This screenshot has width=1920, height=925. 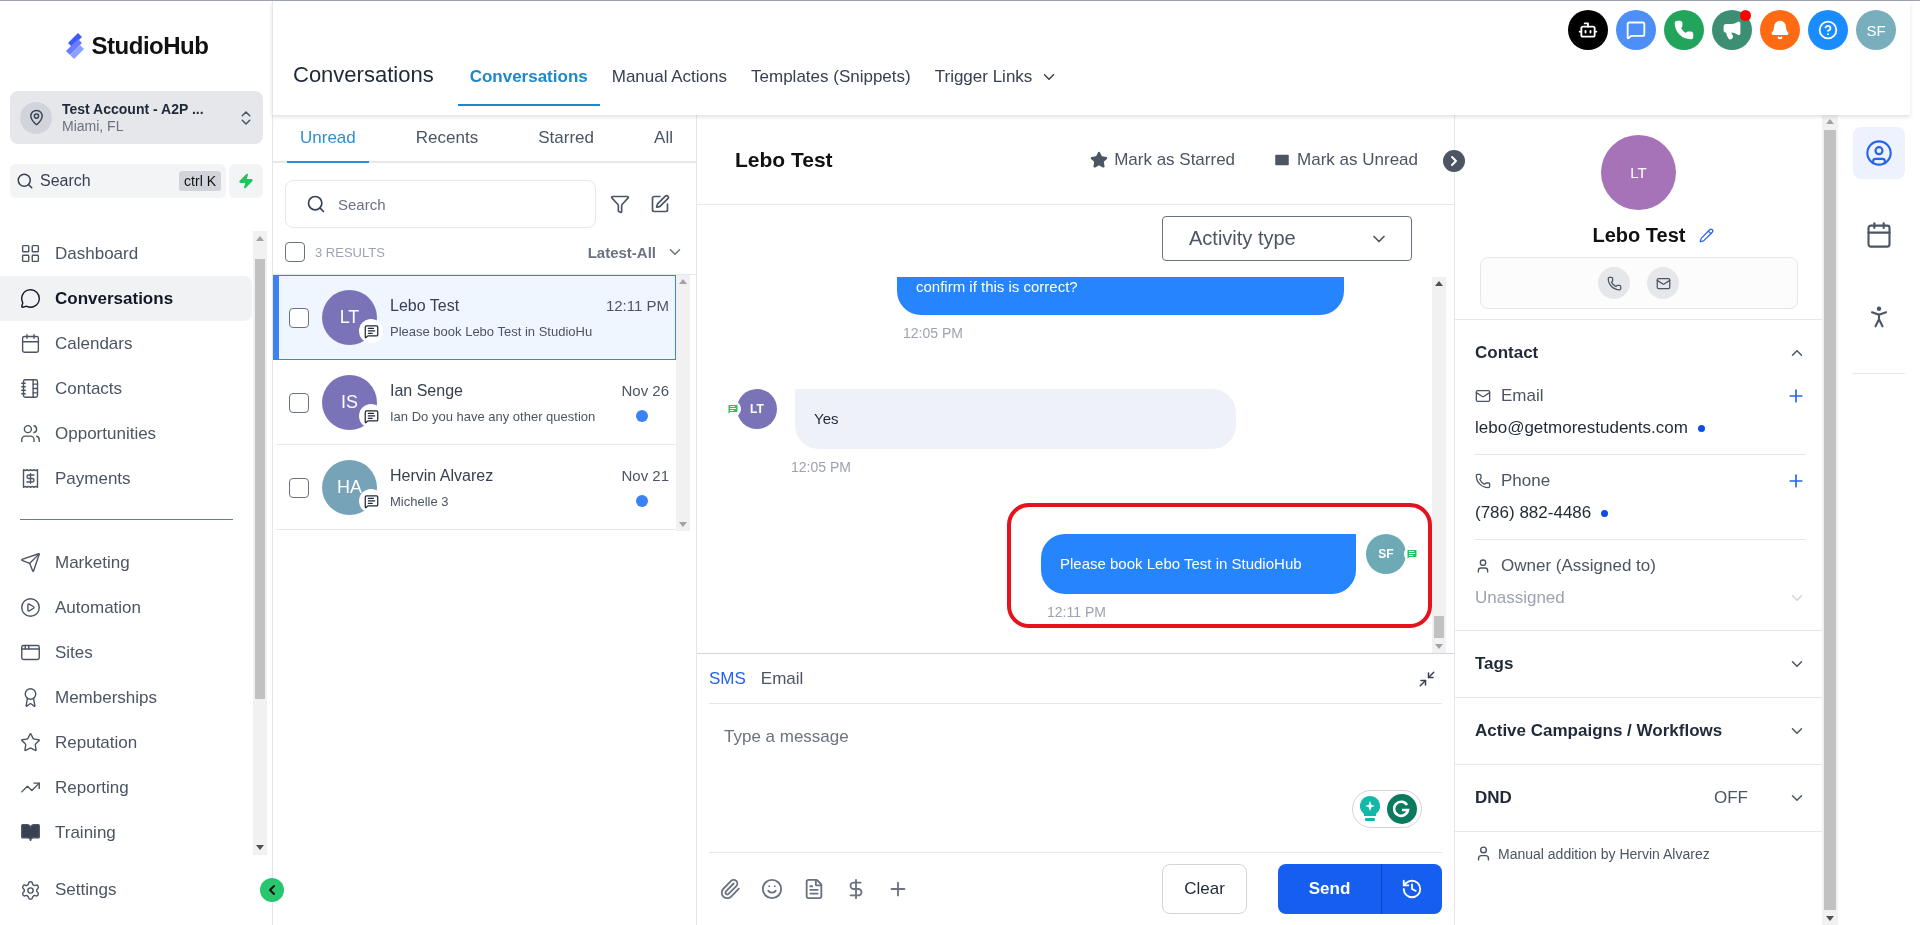 What do you see at coordinates (246, 181) in the screenshot?
I see `lightning-icon` at bounding box center [246, 181].